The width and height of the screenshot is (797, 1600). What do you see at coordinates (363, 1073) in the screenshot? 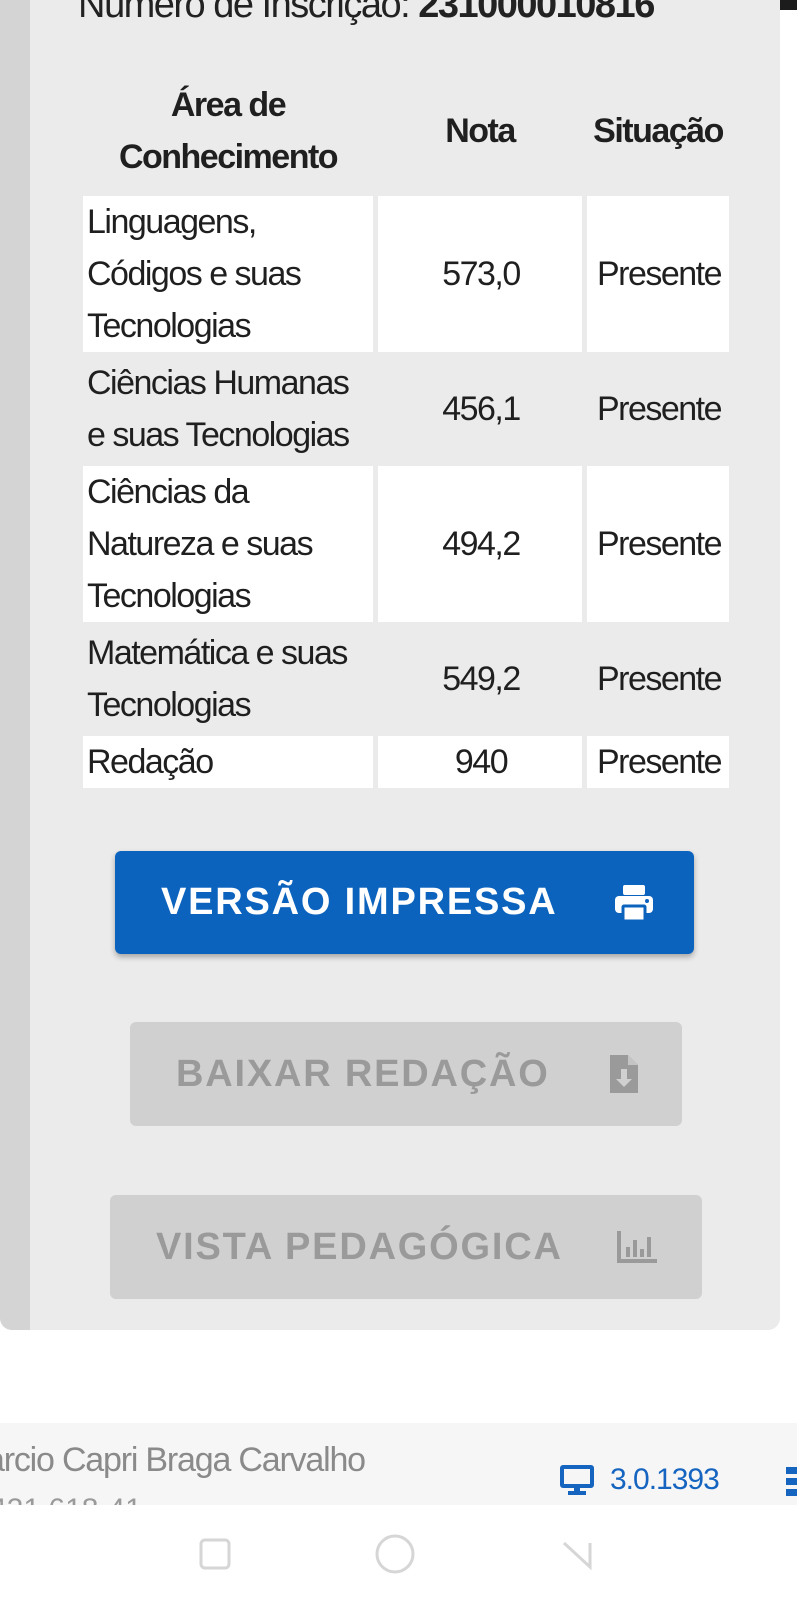
I see `baixar-redacao-label: BAIXAR REDAÇÃO` at bounding box center [363, 1073].